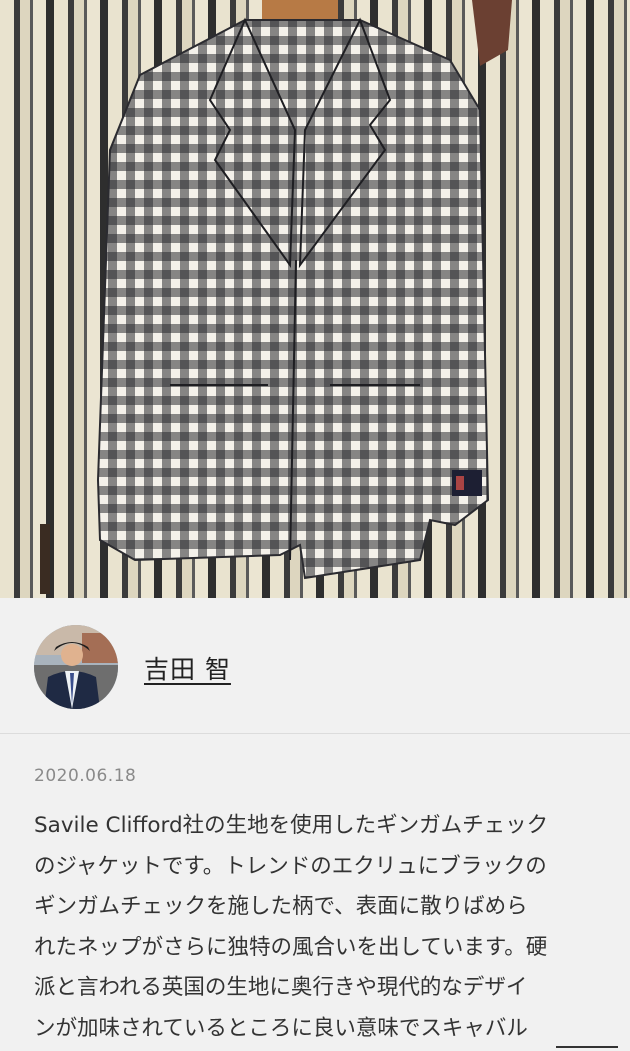 This screenshot has width=630, height=1051. I want to click on post-body-line: れたネップがさらに独特の風合いを出しています。硬, so click(291, 947).